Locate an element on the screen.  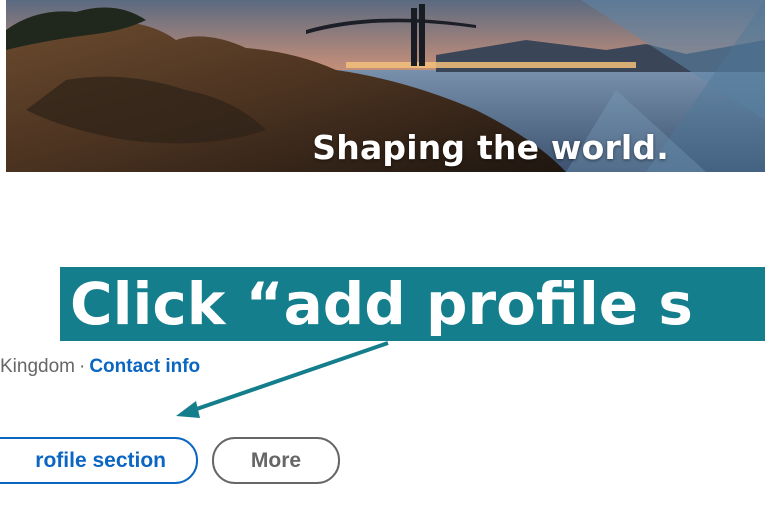
add-profile-section-button: rofile section is located at coordinates (99, 460).